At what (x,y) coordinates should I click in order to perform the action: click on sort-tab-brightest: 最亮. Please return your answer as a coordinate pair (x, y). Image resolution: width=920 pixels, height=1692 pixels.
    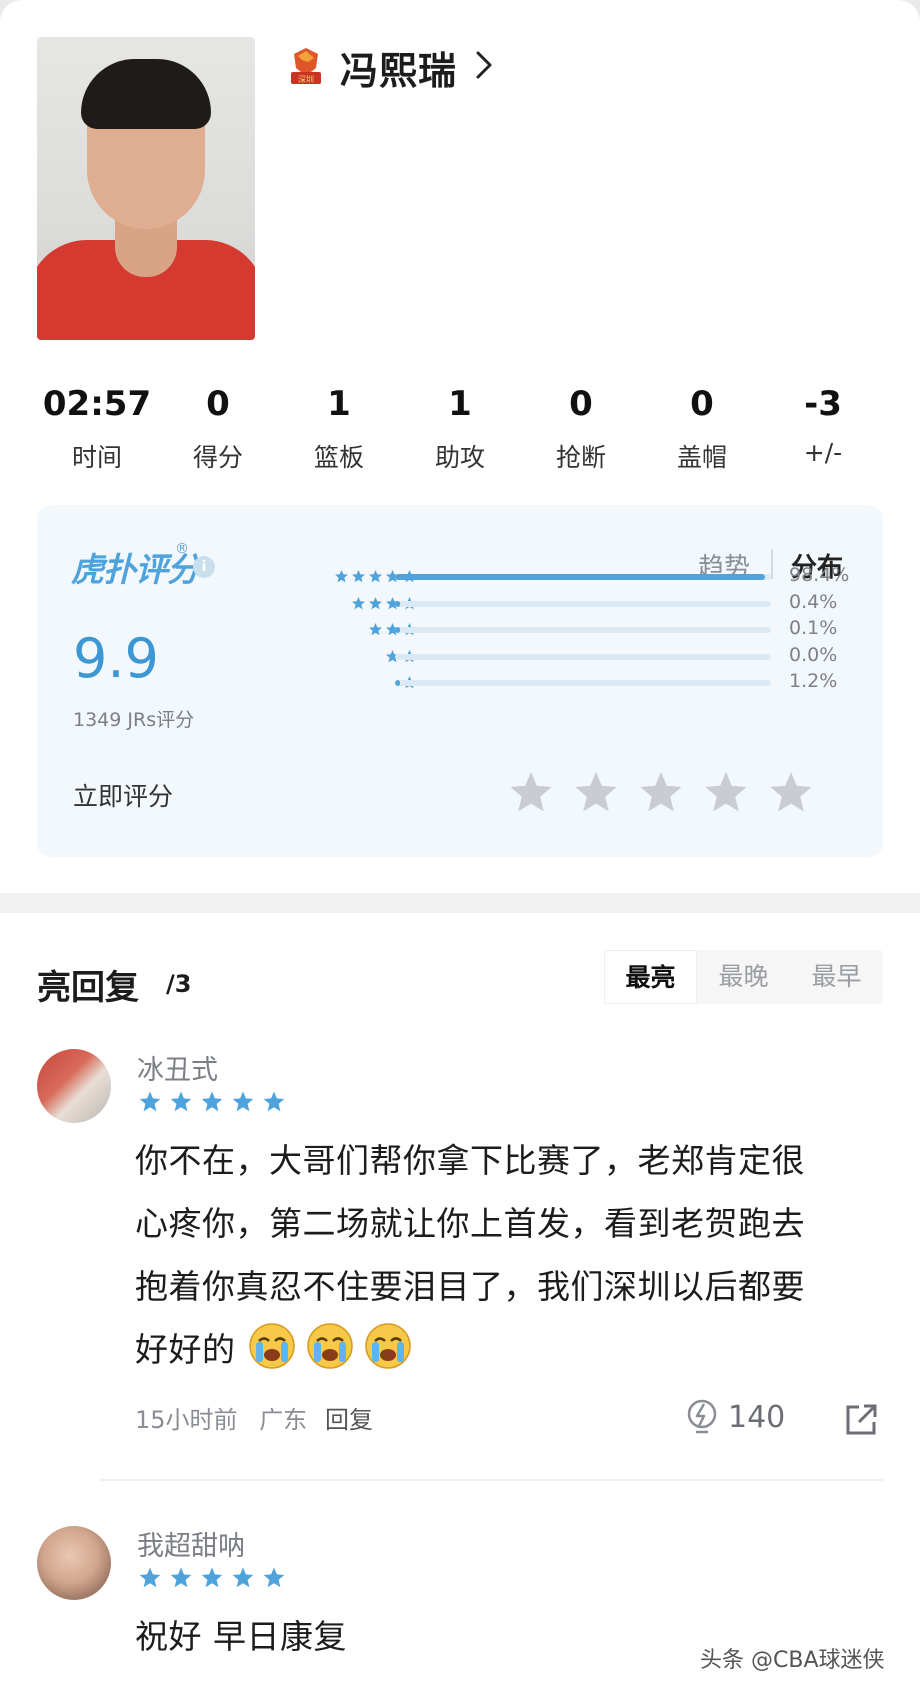
    Looking at the image, I should click on (650, 977).